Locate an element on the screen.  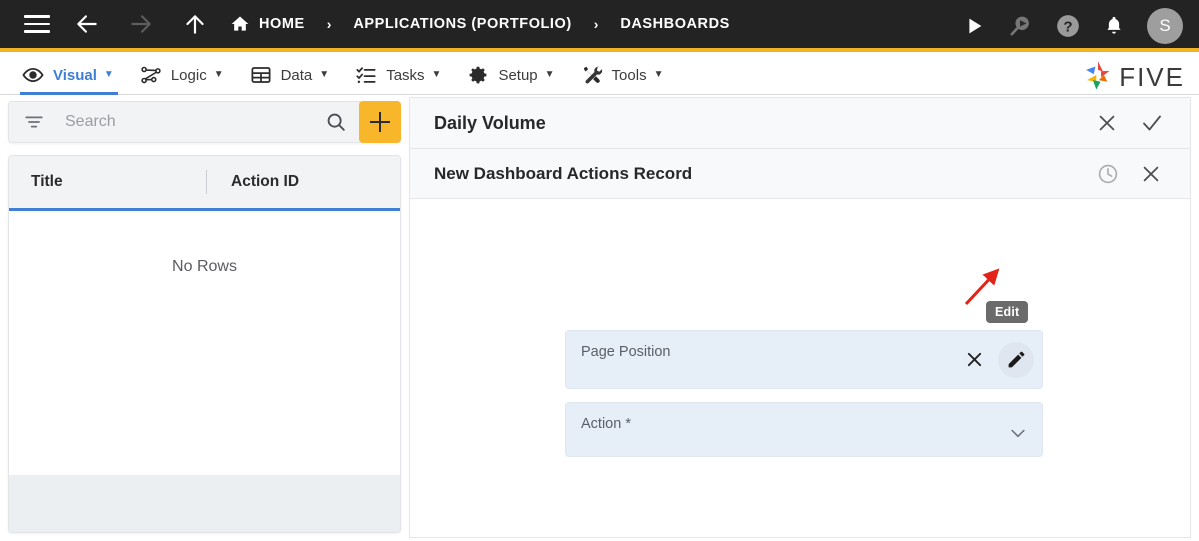
arrow-up-icon is located at coordinates (195, 24).